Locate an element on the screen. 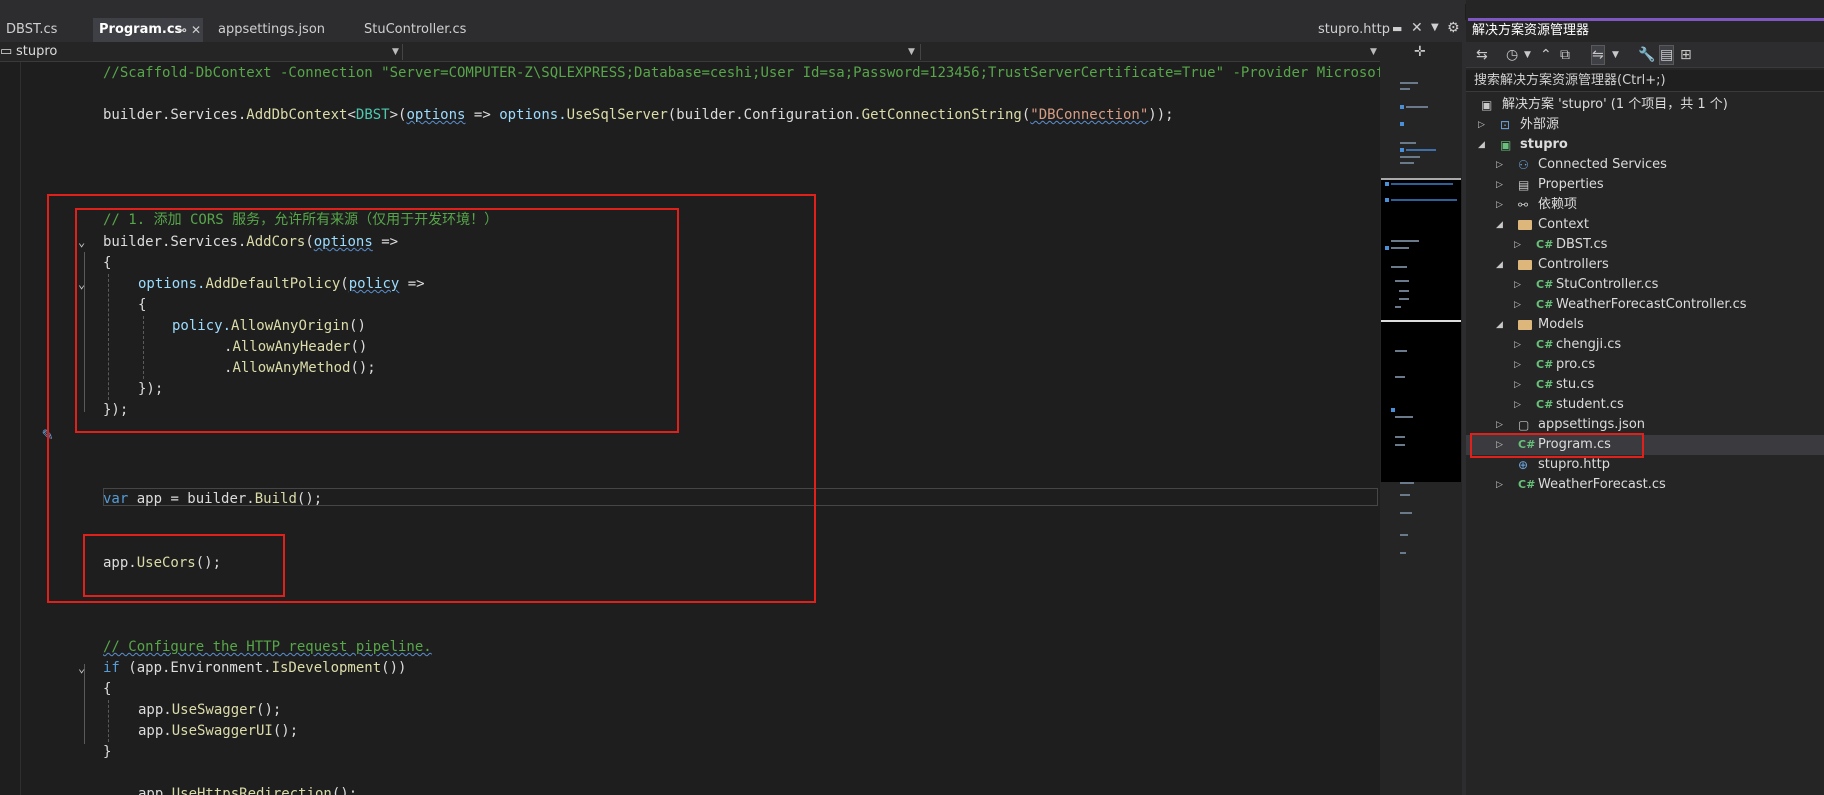 The width and height of the screenshot is (1824, 795). annotation-box-usecors is located at coordinates (184, 565).